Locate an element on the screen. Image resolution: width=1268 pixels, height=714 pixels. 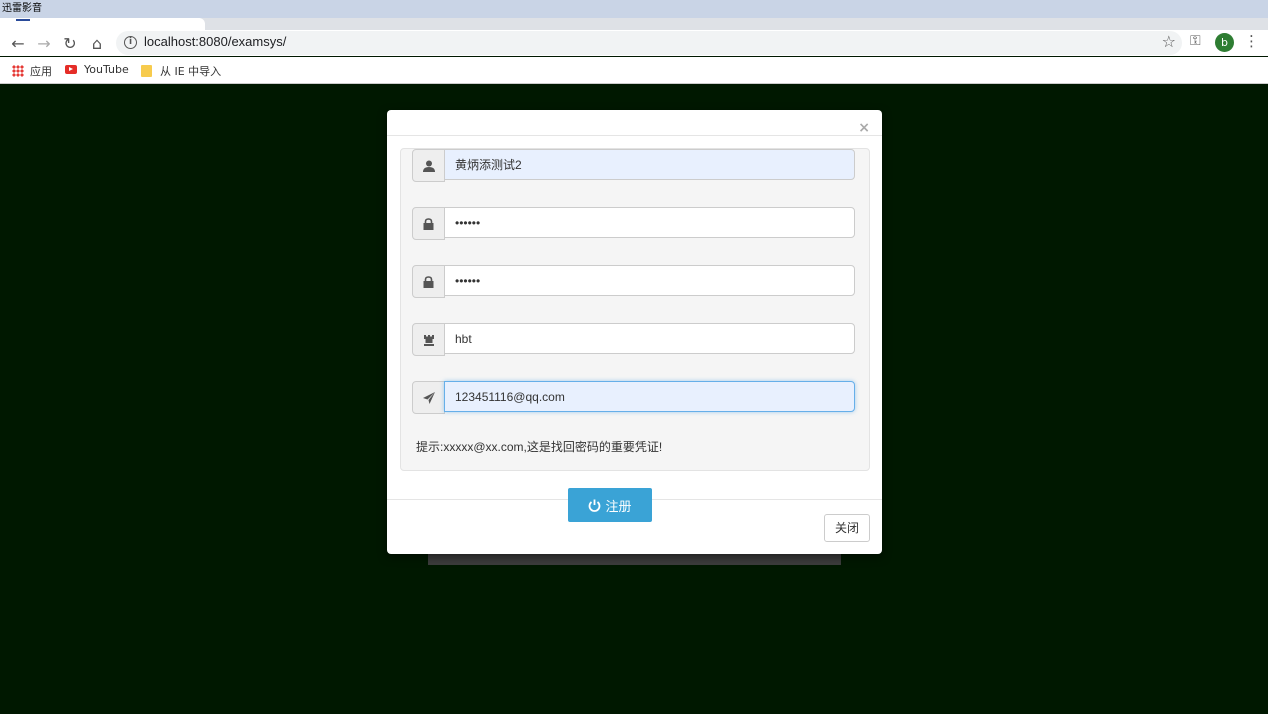
username-input: 黄炳添测试2 is located at coordinates (649, 164).